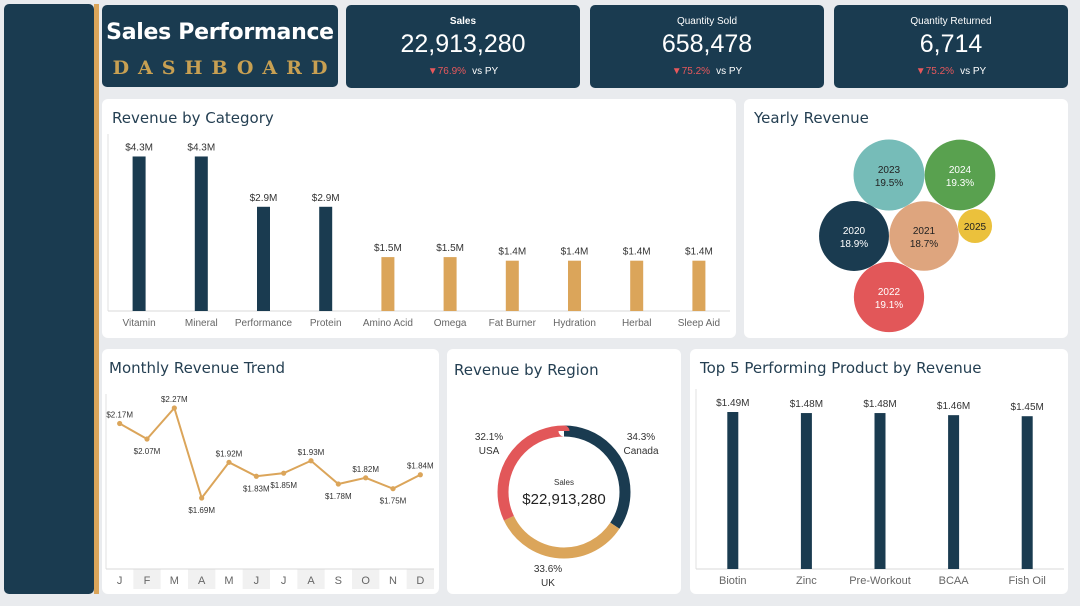 This screenshot has width=1080, height=606. Describe the element at coordinates (733, 581) in the screenshot. I see `top5-tick-label: Biotin` at that location.